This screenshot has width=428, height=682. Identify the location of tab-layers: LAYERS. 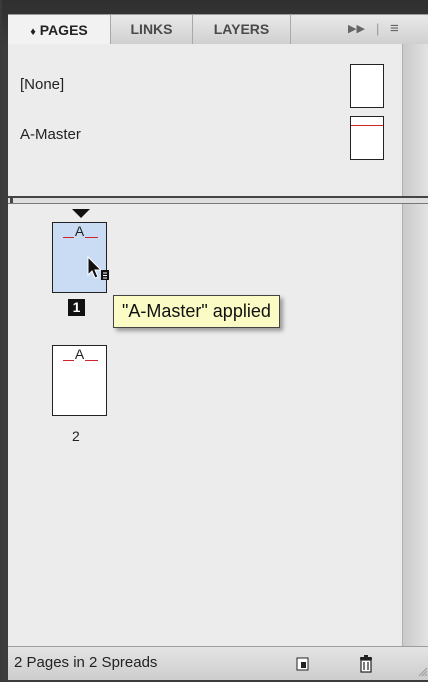
(242, 29).